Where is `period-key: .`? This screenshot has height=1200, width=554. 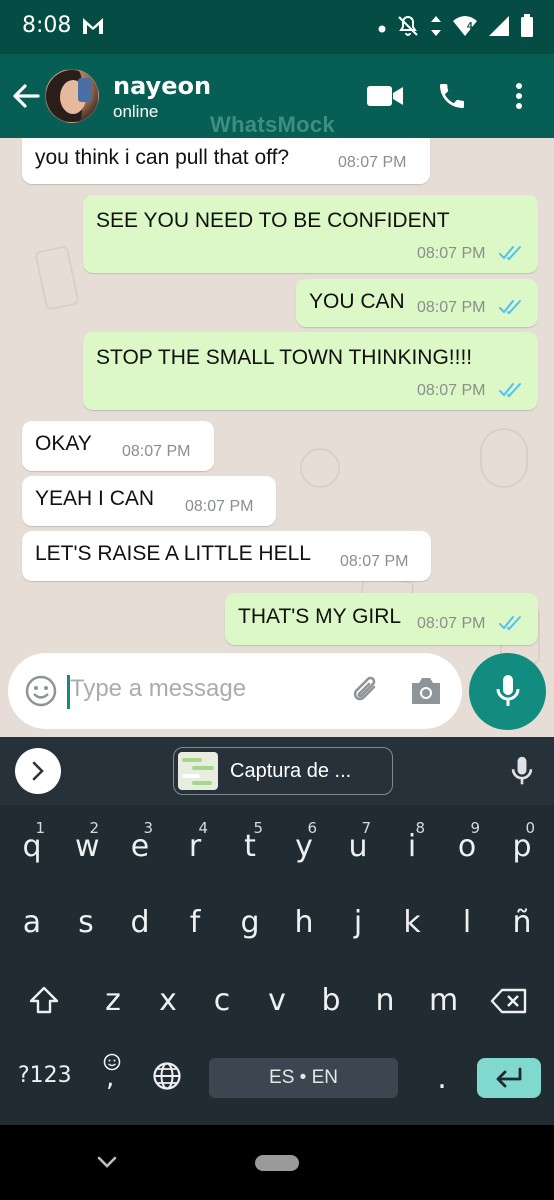 period-key: . is located at coordinates (442, 1078).